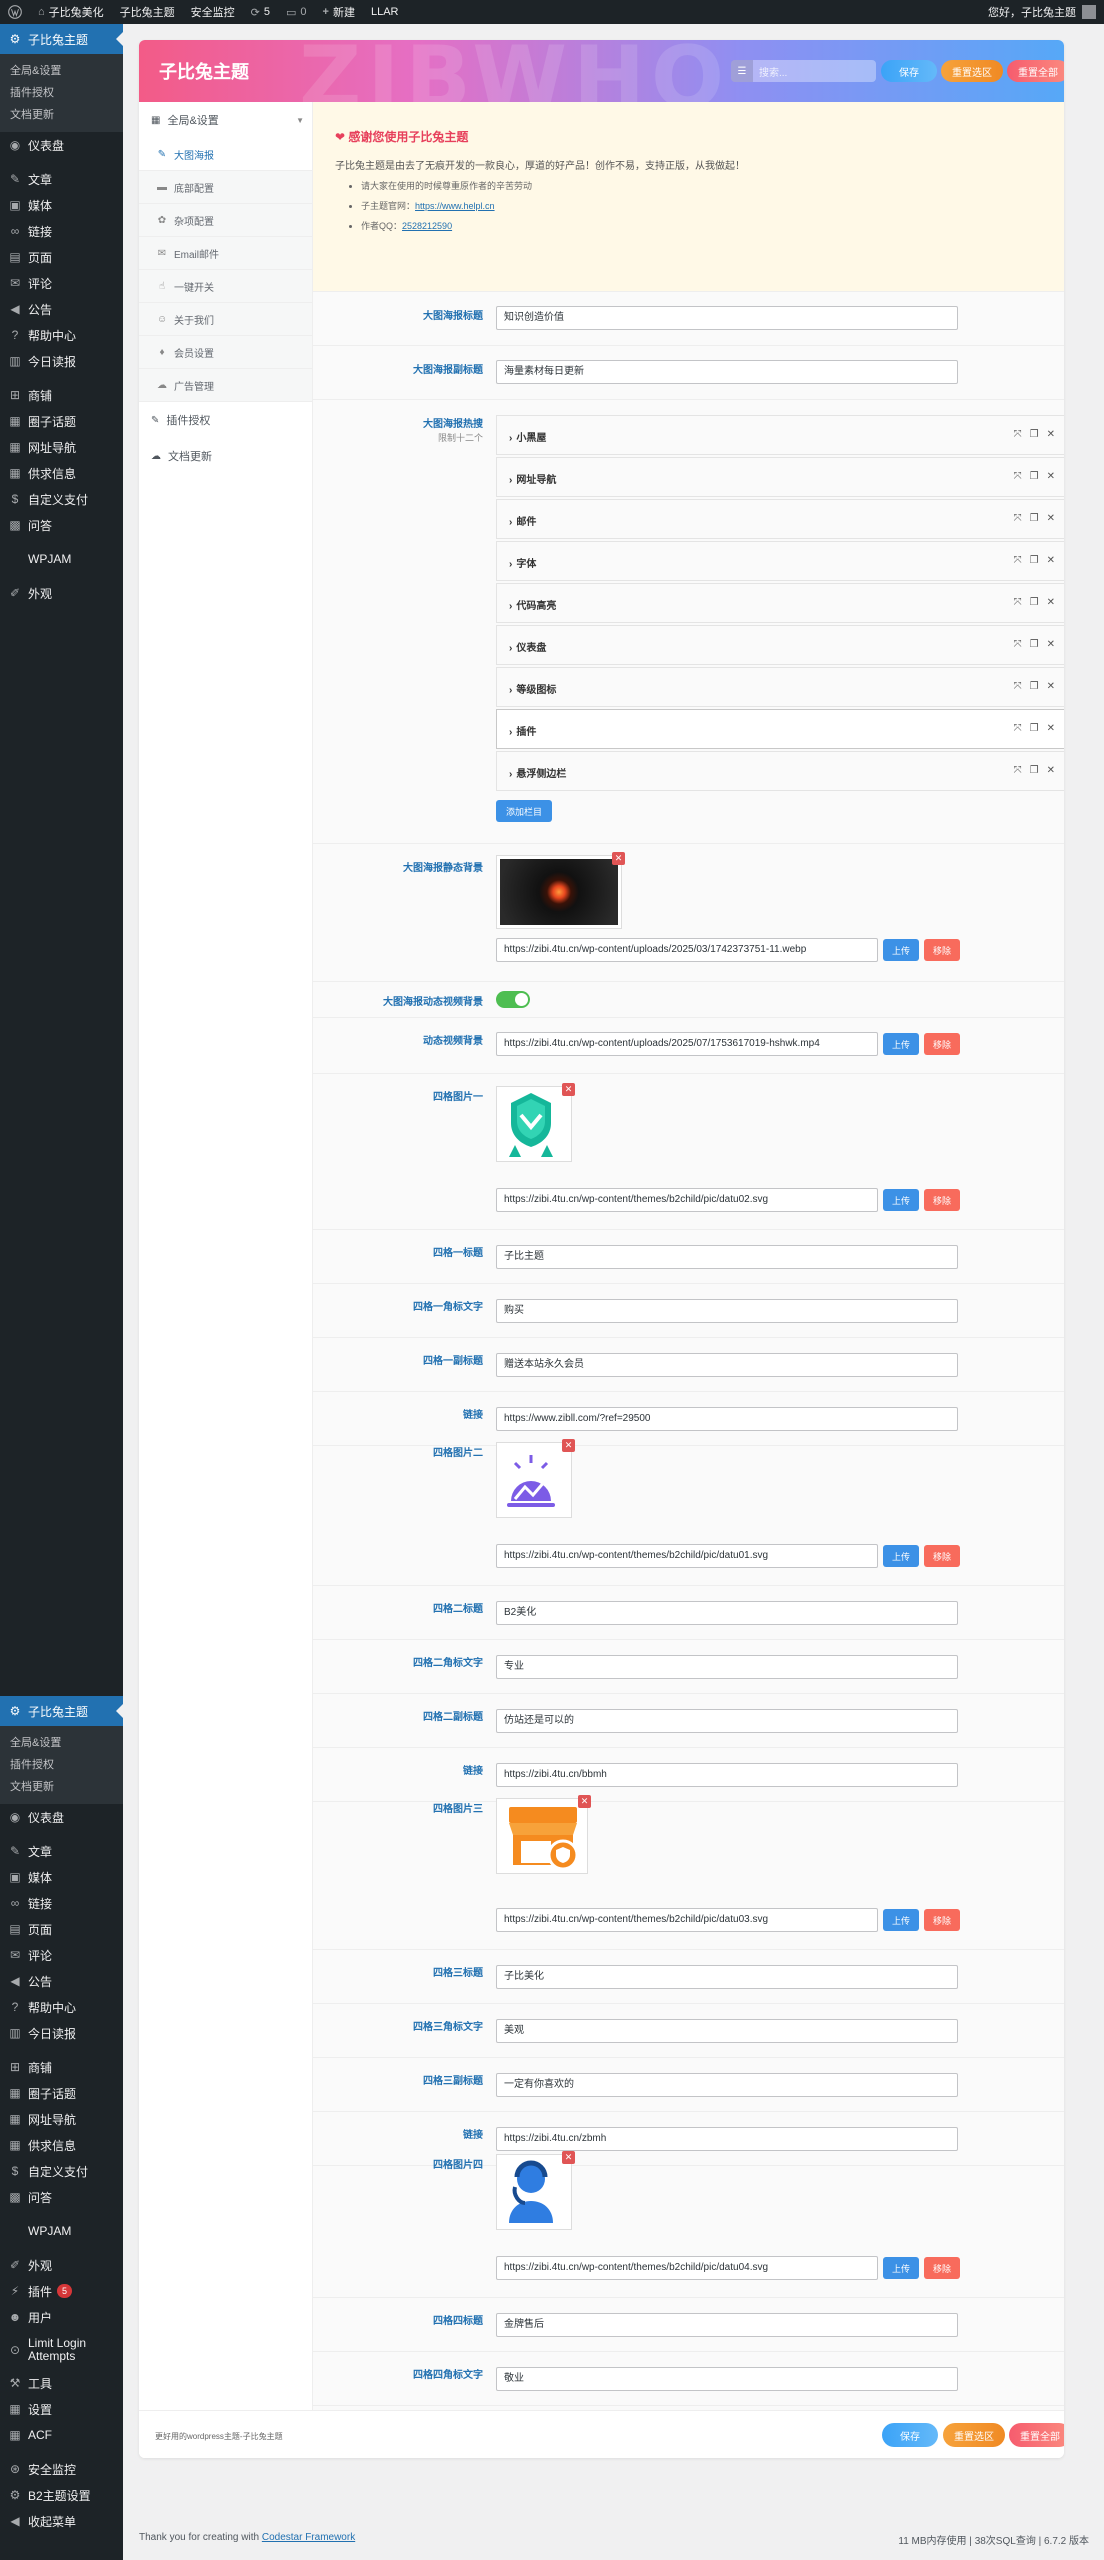 This screenshot has height=2560, width=1104. I want to click on hot-item-accordion: › 等级图标 ⤧ ❐ ✕, so click(780, 687).